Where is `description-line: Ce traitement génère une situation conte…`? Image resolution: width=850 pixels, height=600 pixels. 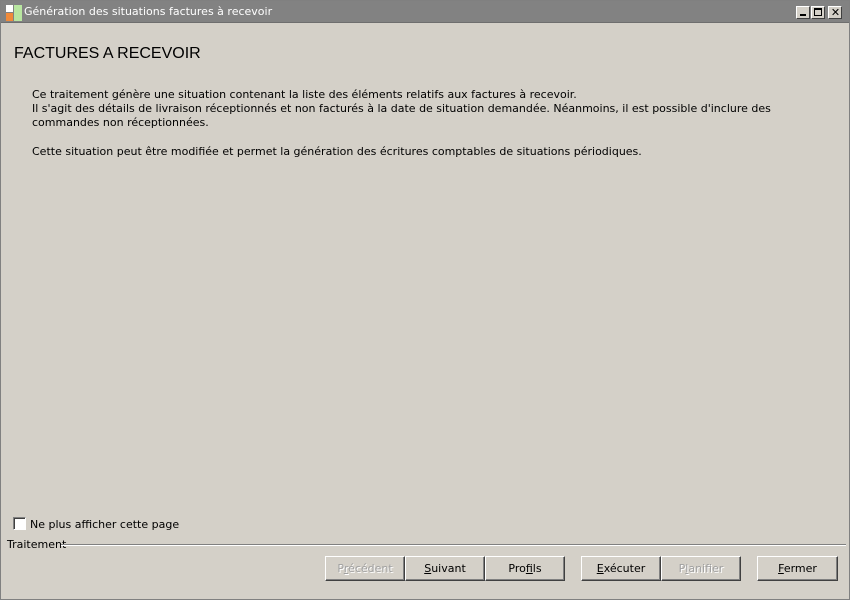 description-line: Ce traitement génère une situation conte… is located at coordinates (304, 94).